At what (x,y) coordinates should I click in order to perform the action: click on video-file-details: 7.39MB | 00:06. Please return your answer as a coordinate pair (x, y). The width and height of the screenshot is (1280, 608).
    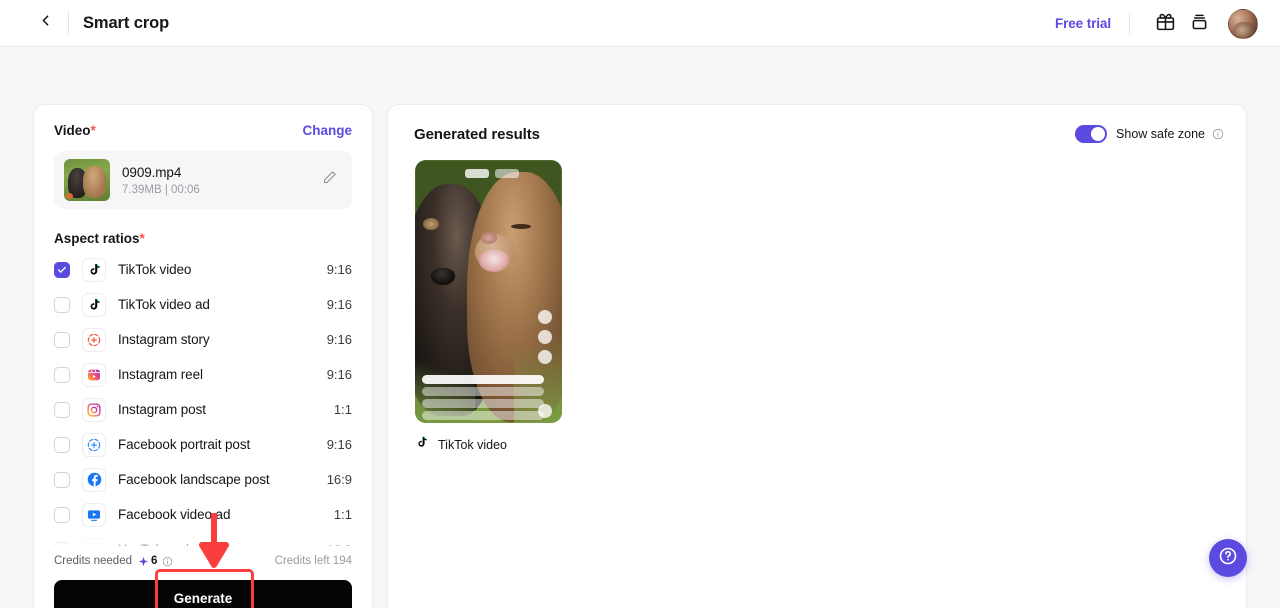
    Looking at the image, I should click on (161, 189).